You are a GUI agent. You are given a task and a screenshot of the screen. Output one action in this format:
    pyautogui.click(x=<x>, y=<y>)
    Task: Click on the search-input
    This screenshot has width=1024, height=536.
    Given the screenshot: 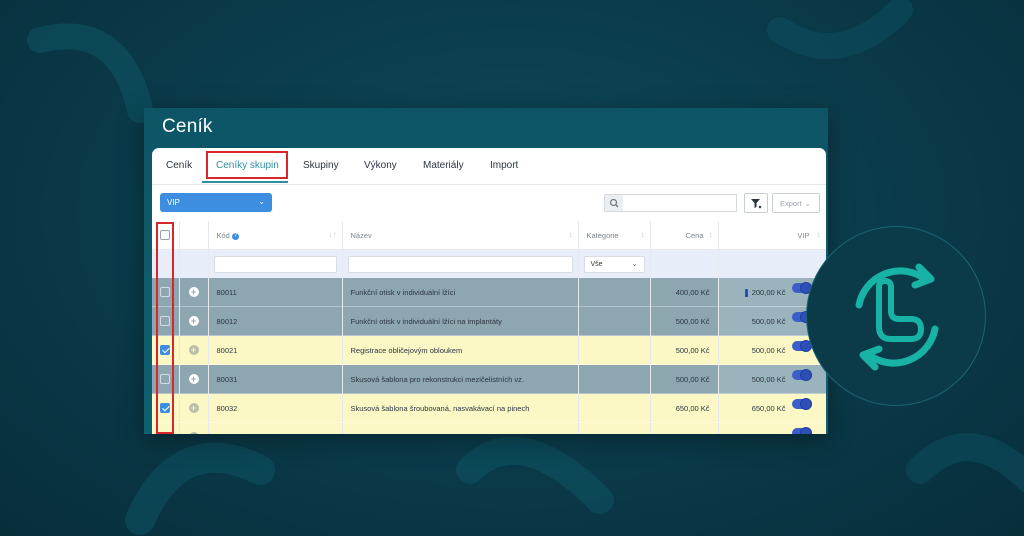 What is the action you would take?
    pyautogui.click(x=680, y=203)
    